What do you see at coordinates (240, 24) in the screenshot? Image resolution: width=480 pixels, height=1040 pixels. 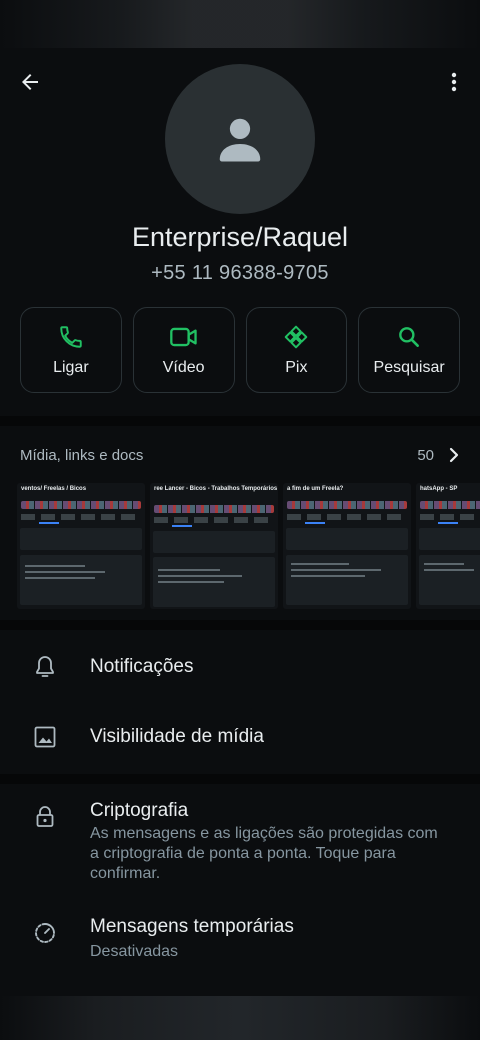 I see `status-bar` at bounding box center [240, 24].